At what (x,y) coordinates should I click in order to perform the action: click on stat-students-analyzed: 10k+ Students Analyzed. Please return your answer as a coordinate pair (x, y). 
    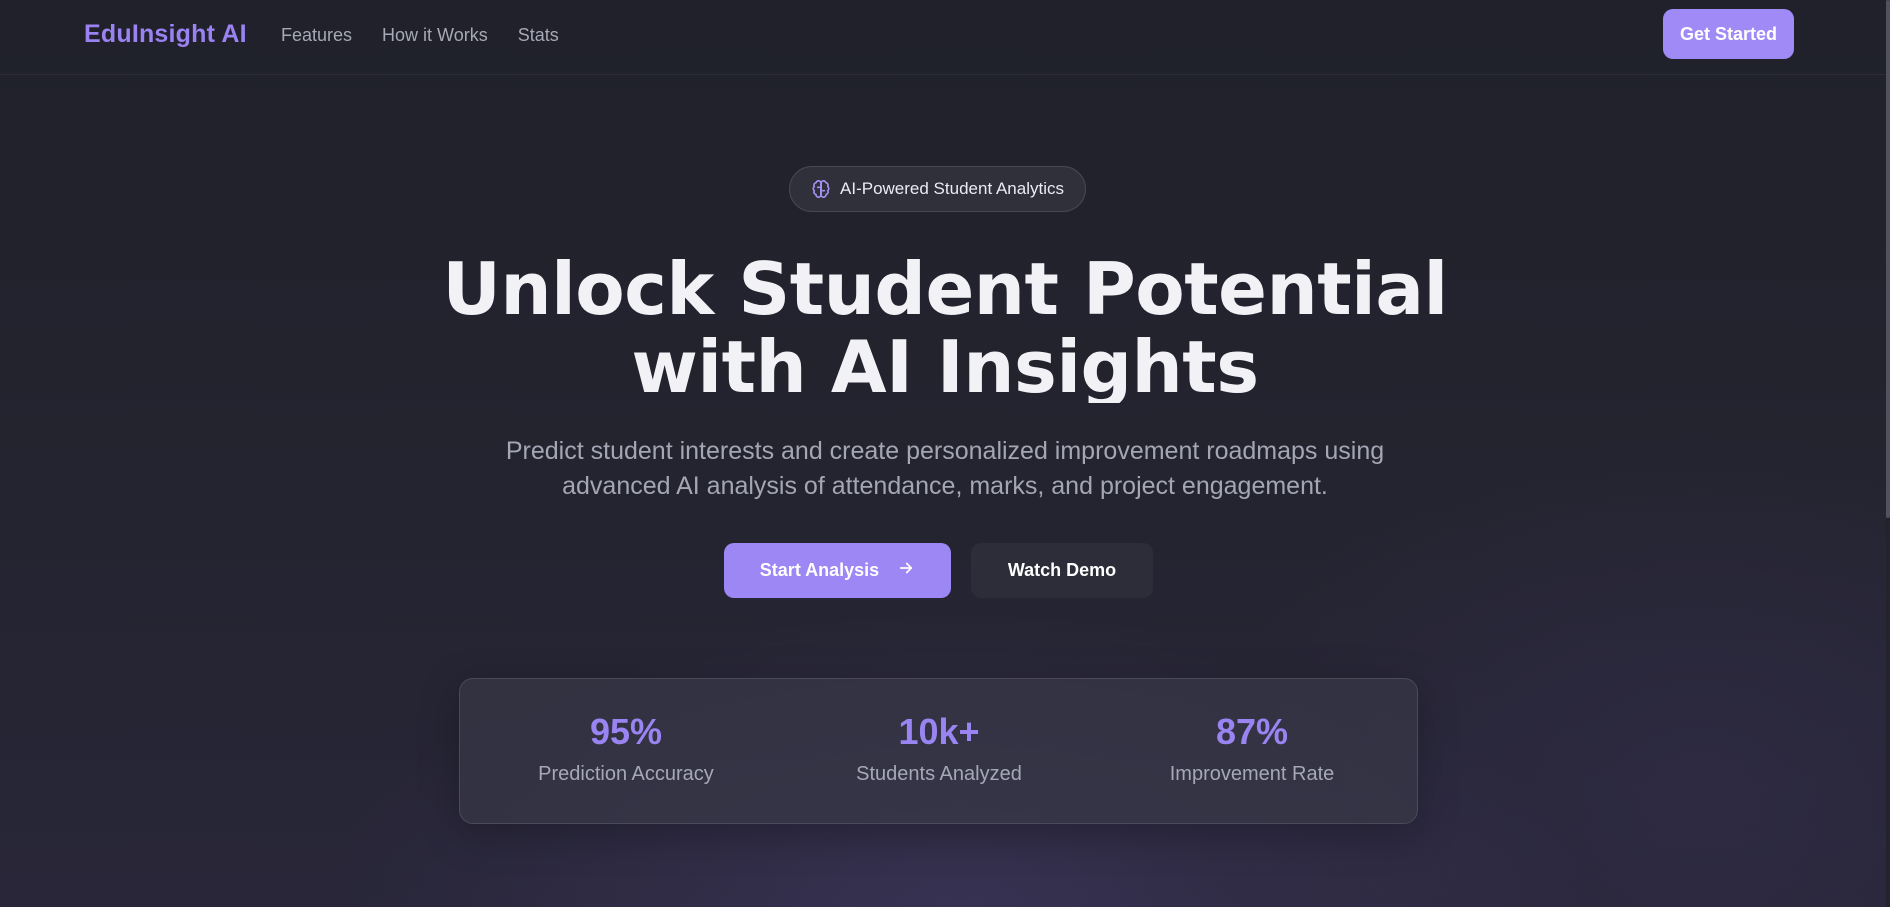
    Looking at the image, I should click on (939, 749).